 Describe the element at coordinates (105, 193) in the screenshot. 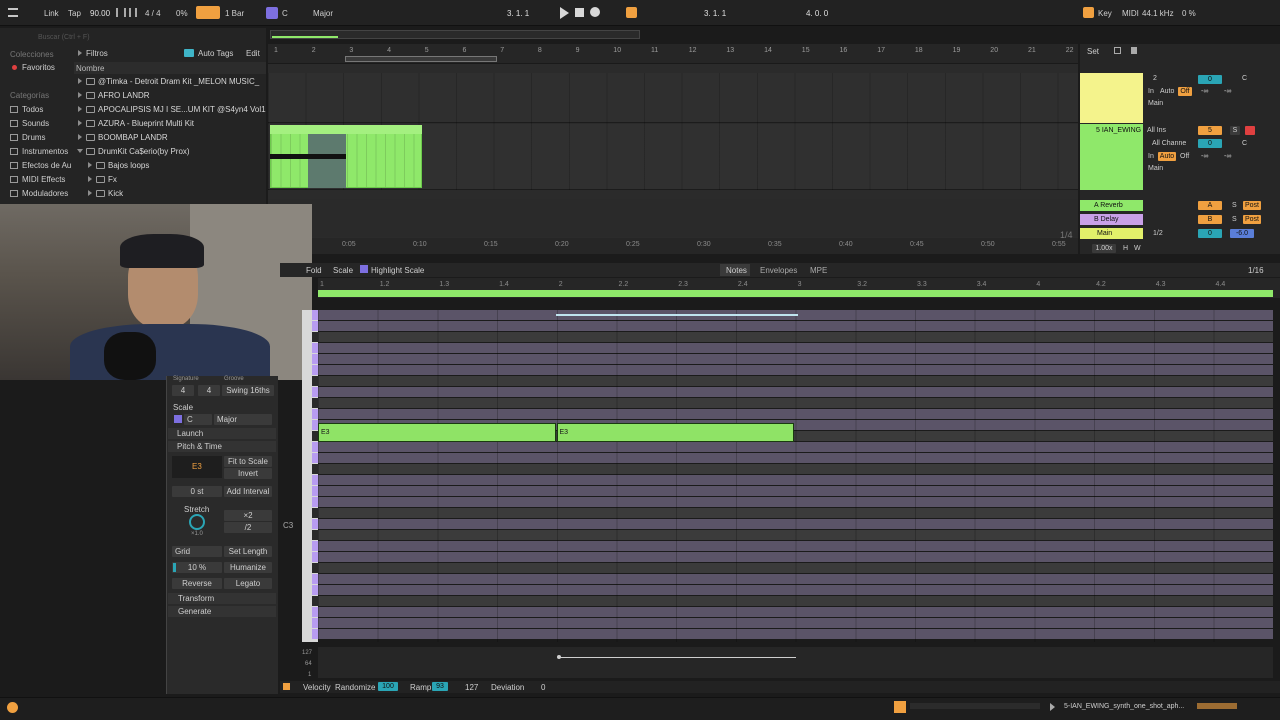

I see `browser-folder-item: Kick` at that location.